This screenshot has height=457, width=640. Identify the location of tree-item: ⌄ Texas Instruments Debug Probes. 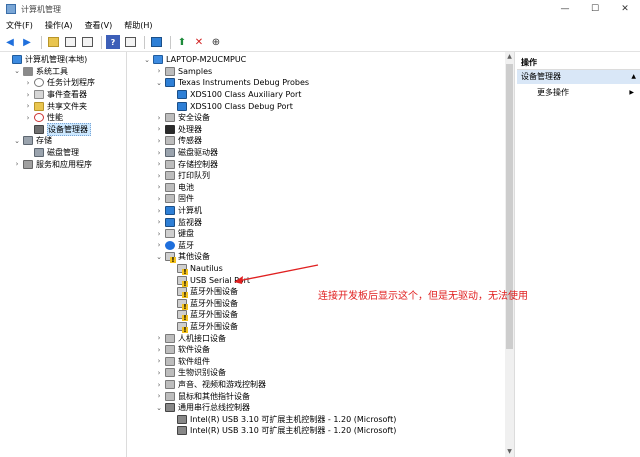
(232, 83).